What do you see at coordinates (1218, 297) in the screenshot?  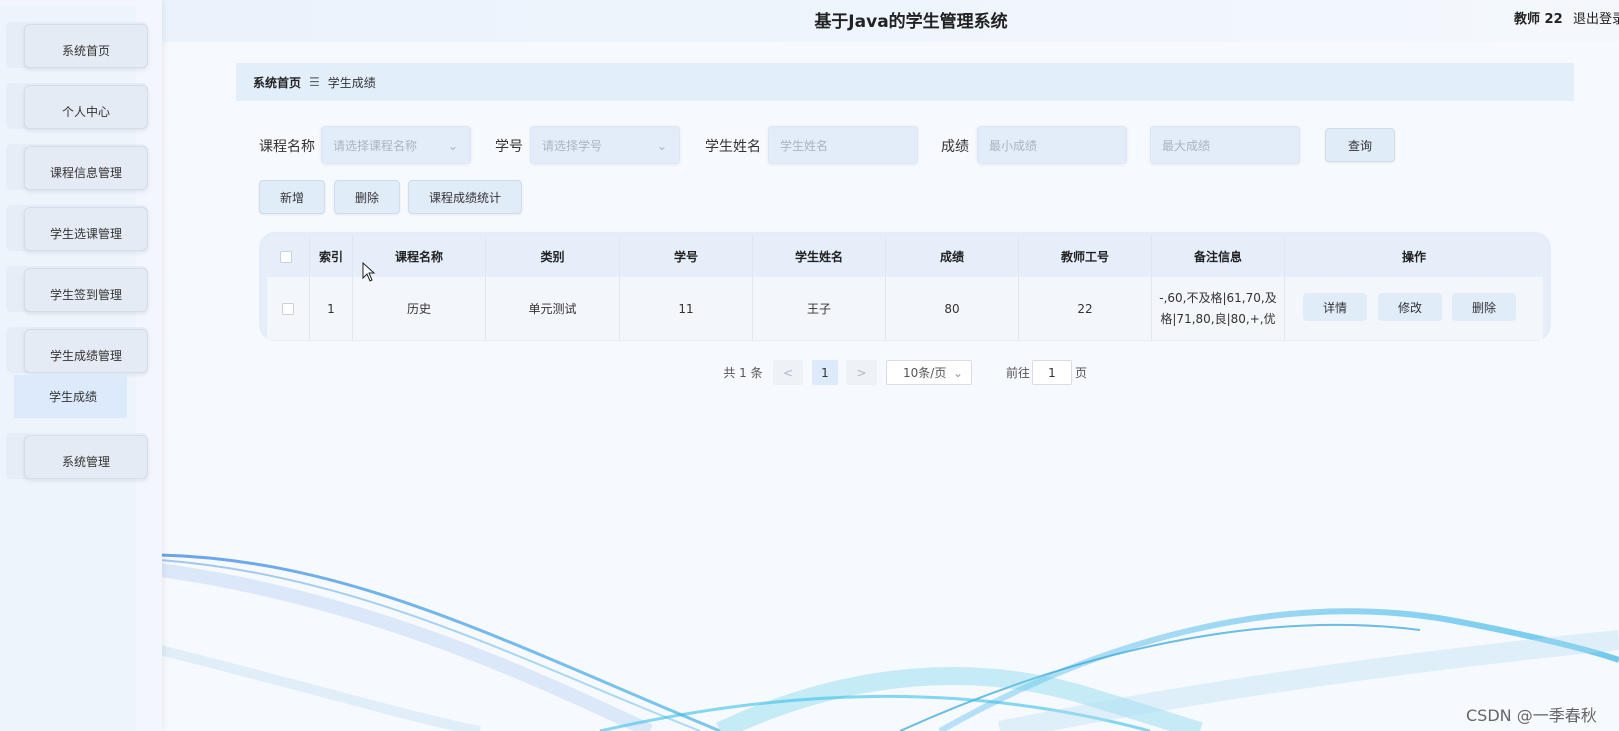 I see `remark-line: -,60,不及格|61,70,及` at bounding box center [1218, 297].